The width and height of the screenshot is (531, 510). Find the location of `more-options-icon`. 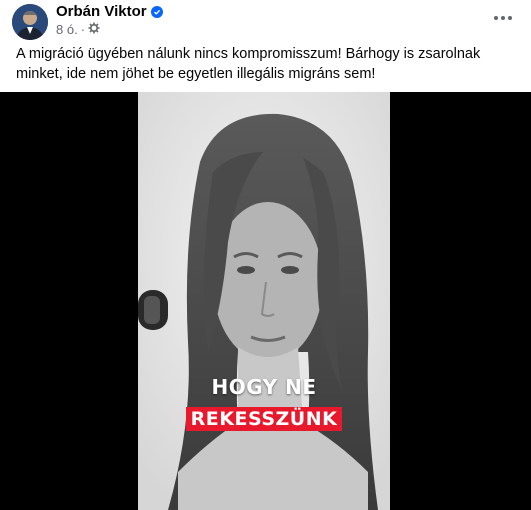

more-options-icon is located at coordinates (503, 18).